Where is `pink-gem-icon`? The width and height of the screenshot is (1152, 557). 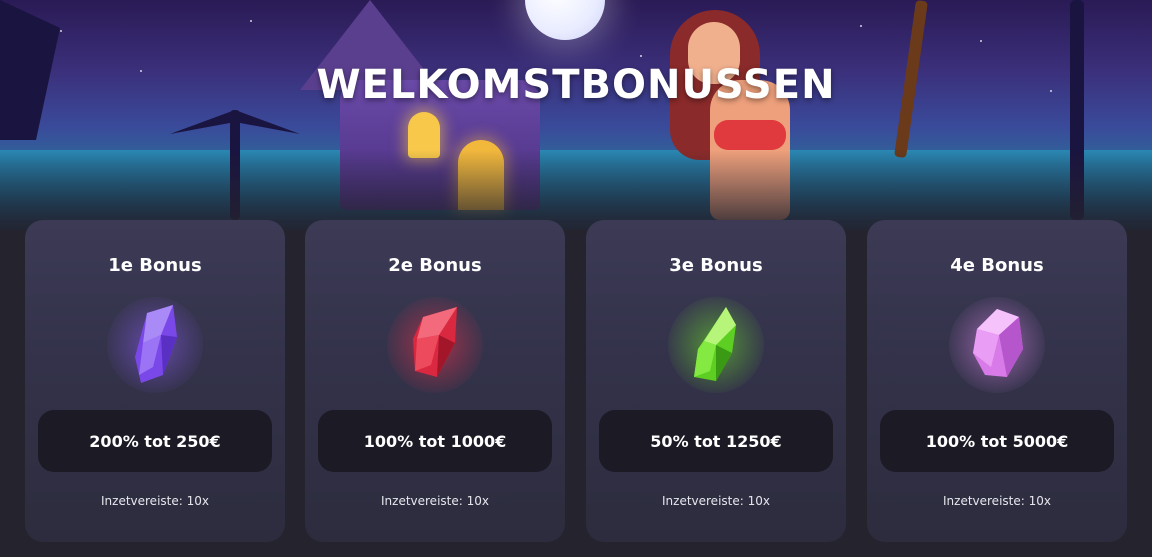 pink-gem-icon is located at coordinates (997, 345).